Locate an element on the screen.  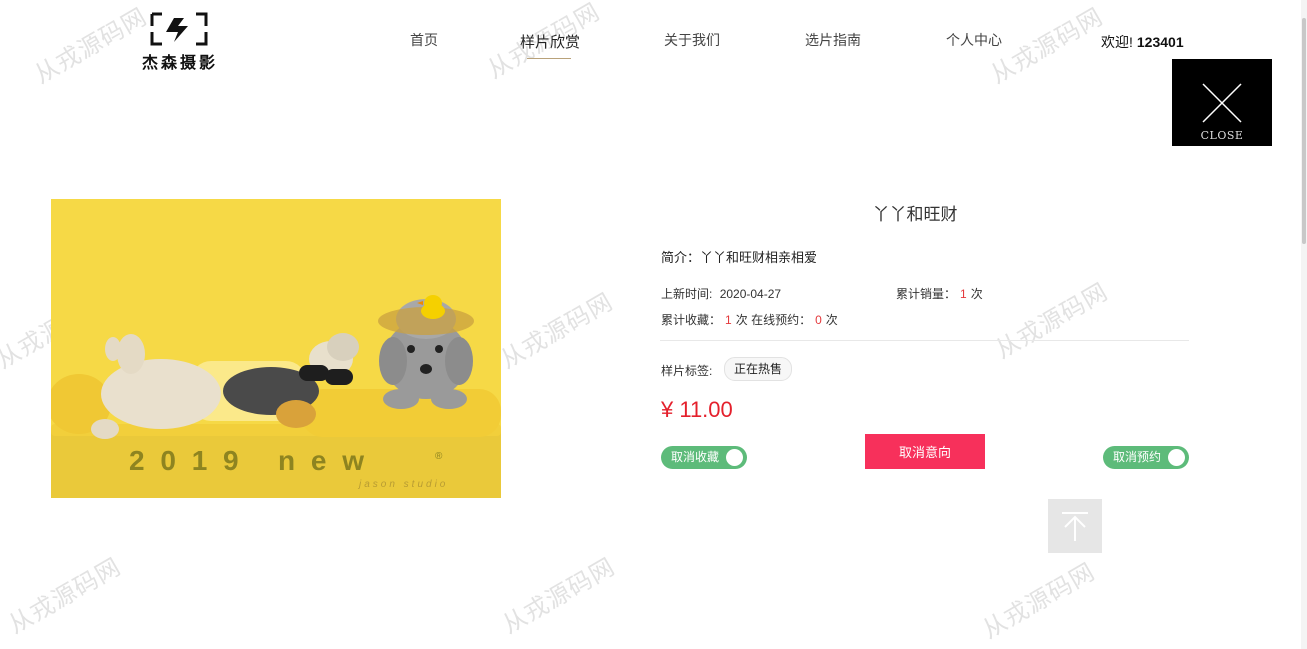
logo: 杰森摄影 is located at coordinates (180, 42).